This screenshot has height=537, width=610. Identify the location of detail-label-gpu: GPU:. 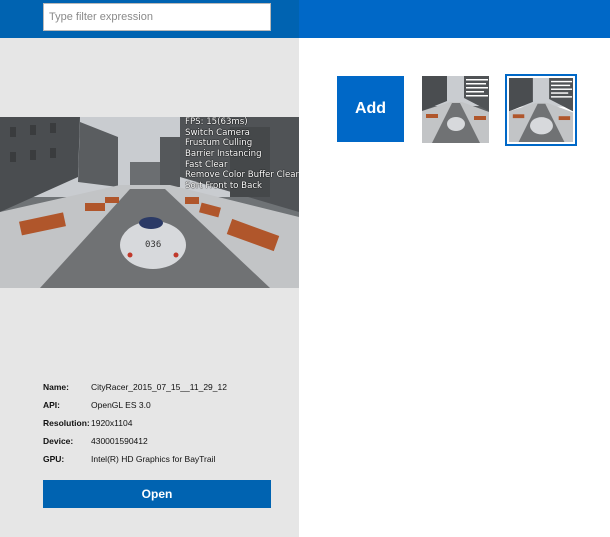
(54, 459).